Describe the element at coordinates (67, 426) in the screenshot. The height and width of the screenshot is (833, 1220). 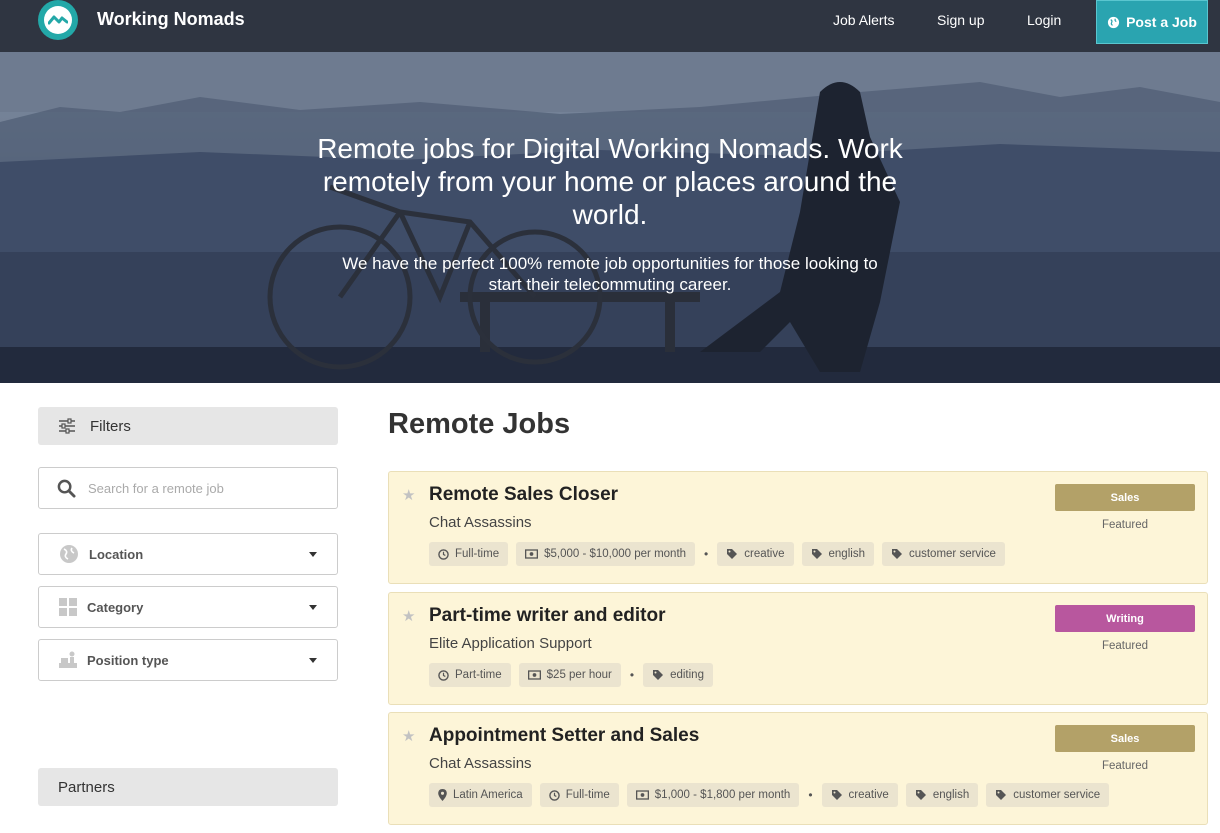
I see `sliders-icon` at that location.